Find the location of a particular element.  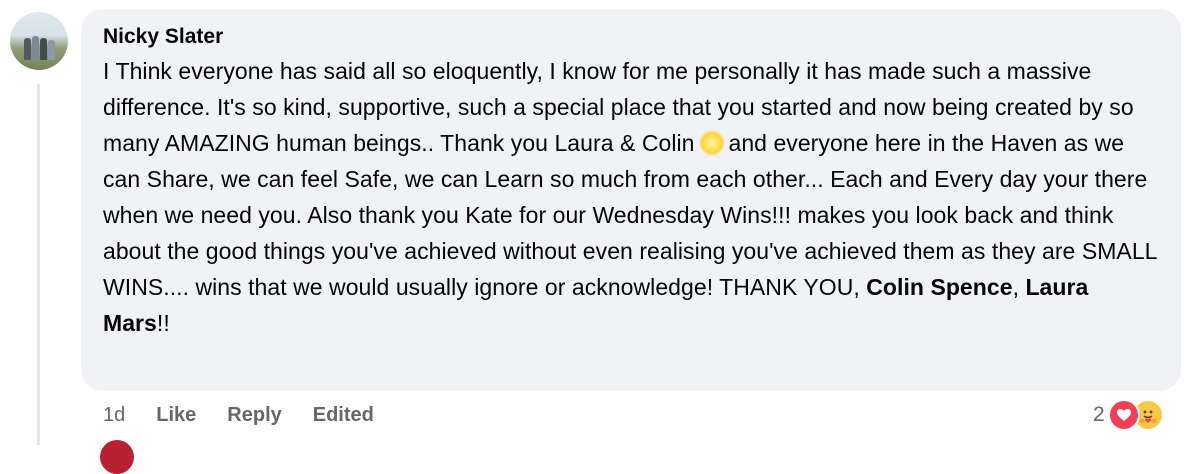

avatar is located at coordinates (39, 41).